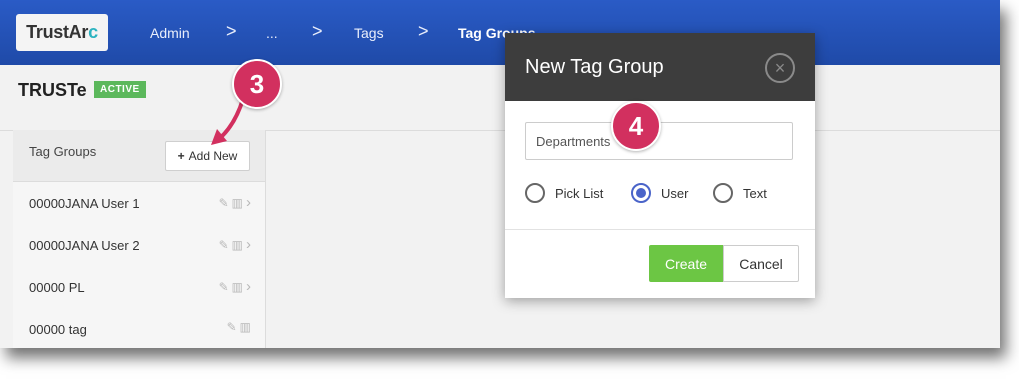  What do you see at coordinates (63, 151) in the screenshot?
I see `panel-title: Tag Groups` at bounding box center [63, 151].